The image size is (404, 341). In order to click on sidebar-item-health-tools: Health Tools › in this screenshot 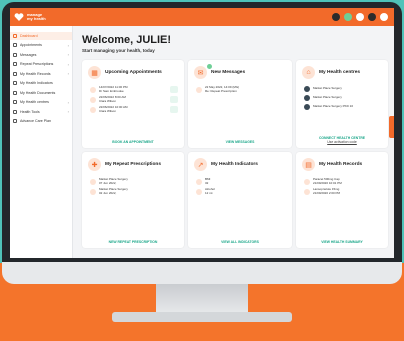, I will do `click(41, 112)`.